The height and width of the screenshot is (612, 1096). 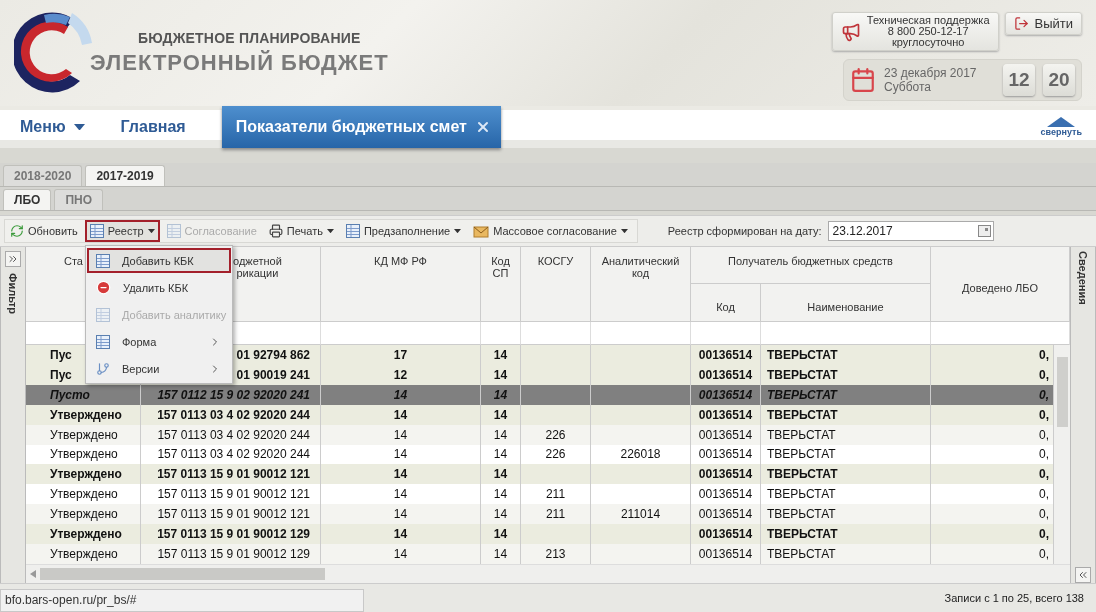 I want to click on date-label: Реестр сформирован на дату:, so click(x=744, y=231).